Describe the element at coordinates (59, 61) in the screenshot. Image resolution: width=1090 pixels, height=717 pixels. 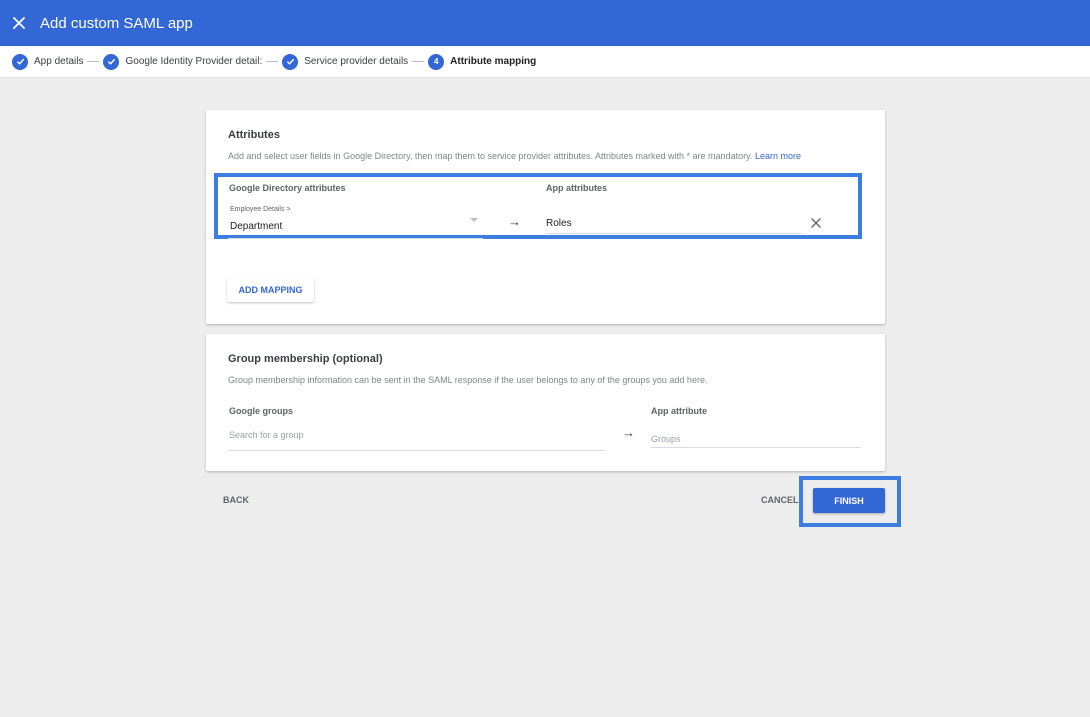
I see `step-label: App details` at that location.